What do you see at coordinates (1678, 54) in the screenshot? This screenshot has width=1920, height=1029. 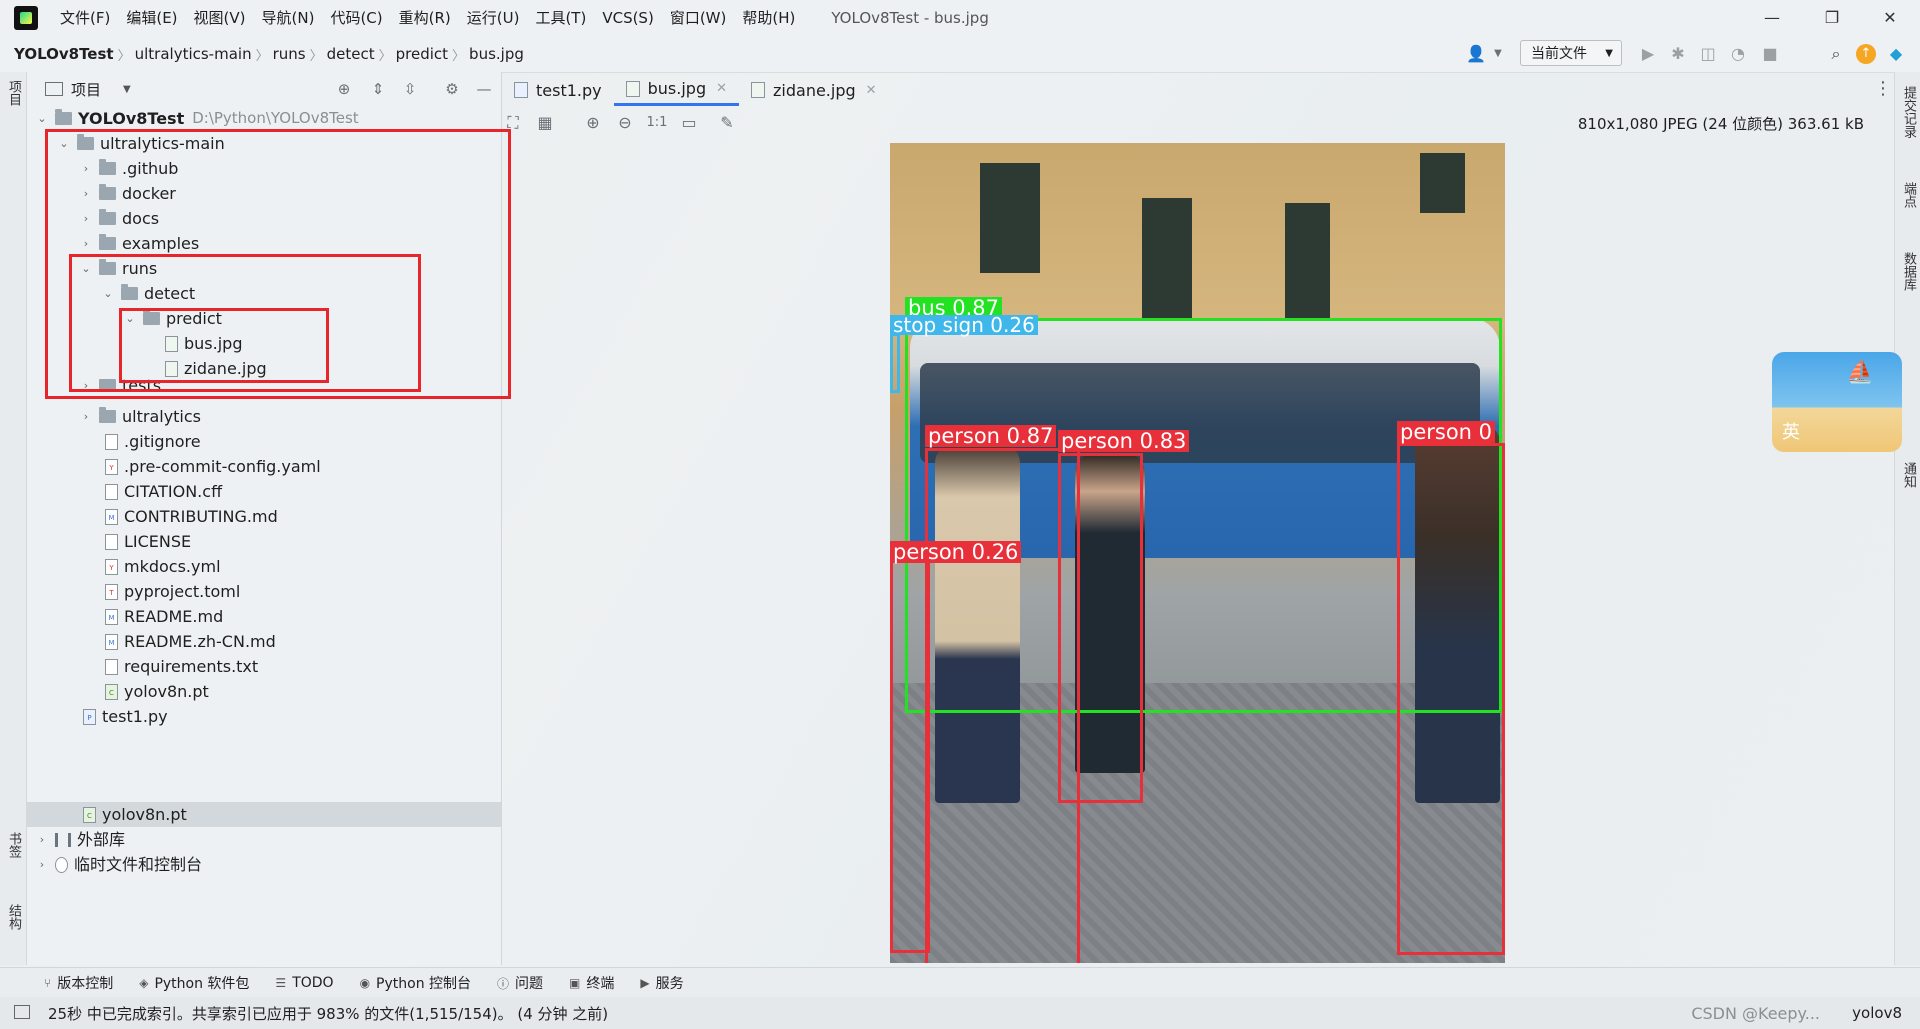 I see `debug-icon: ✱` at bounding box center [1678, 54].